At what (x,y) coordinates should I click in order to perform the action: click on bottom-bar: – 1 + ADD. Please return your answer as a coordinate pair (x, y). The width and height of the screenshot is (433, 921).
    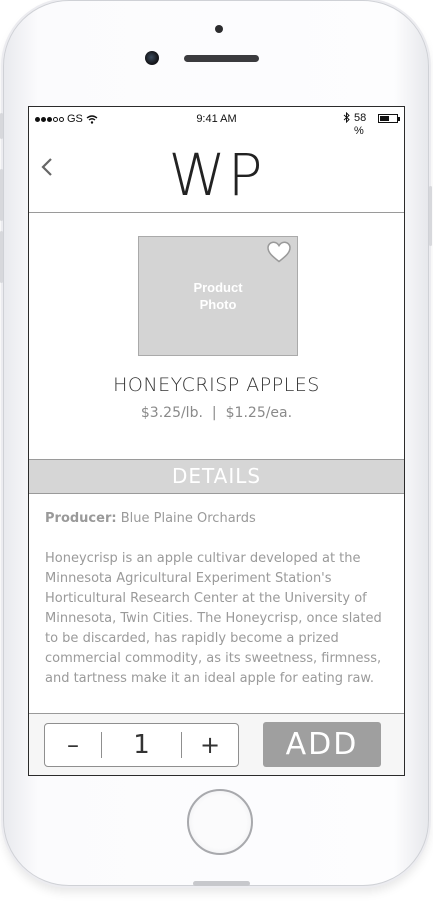
    Looking at the image, I should click on (216, 744).